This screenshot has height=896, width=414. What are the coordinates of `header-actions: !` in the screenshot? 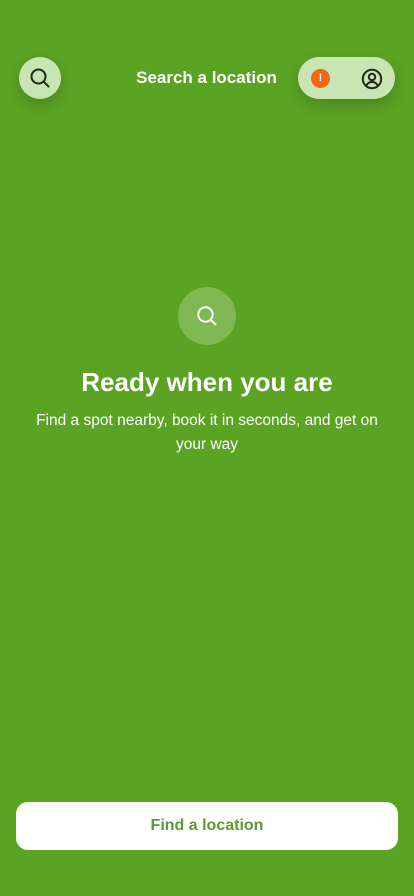 It's located at (346, 78).